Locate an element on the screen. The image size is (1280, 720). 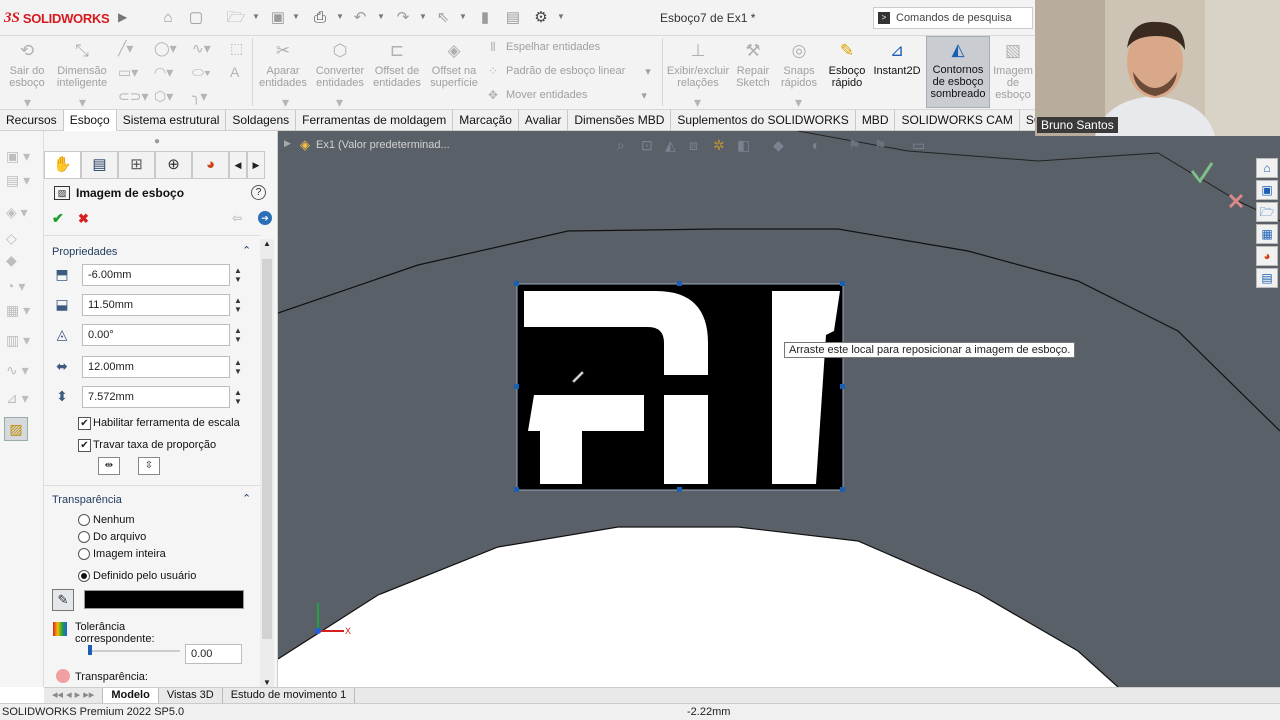
tab-dimxpert-manager: ⊕ is located at coordinates (173, 165).